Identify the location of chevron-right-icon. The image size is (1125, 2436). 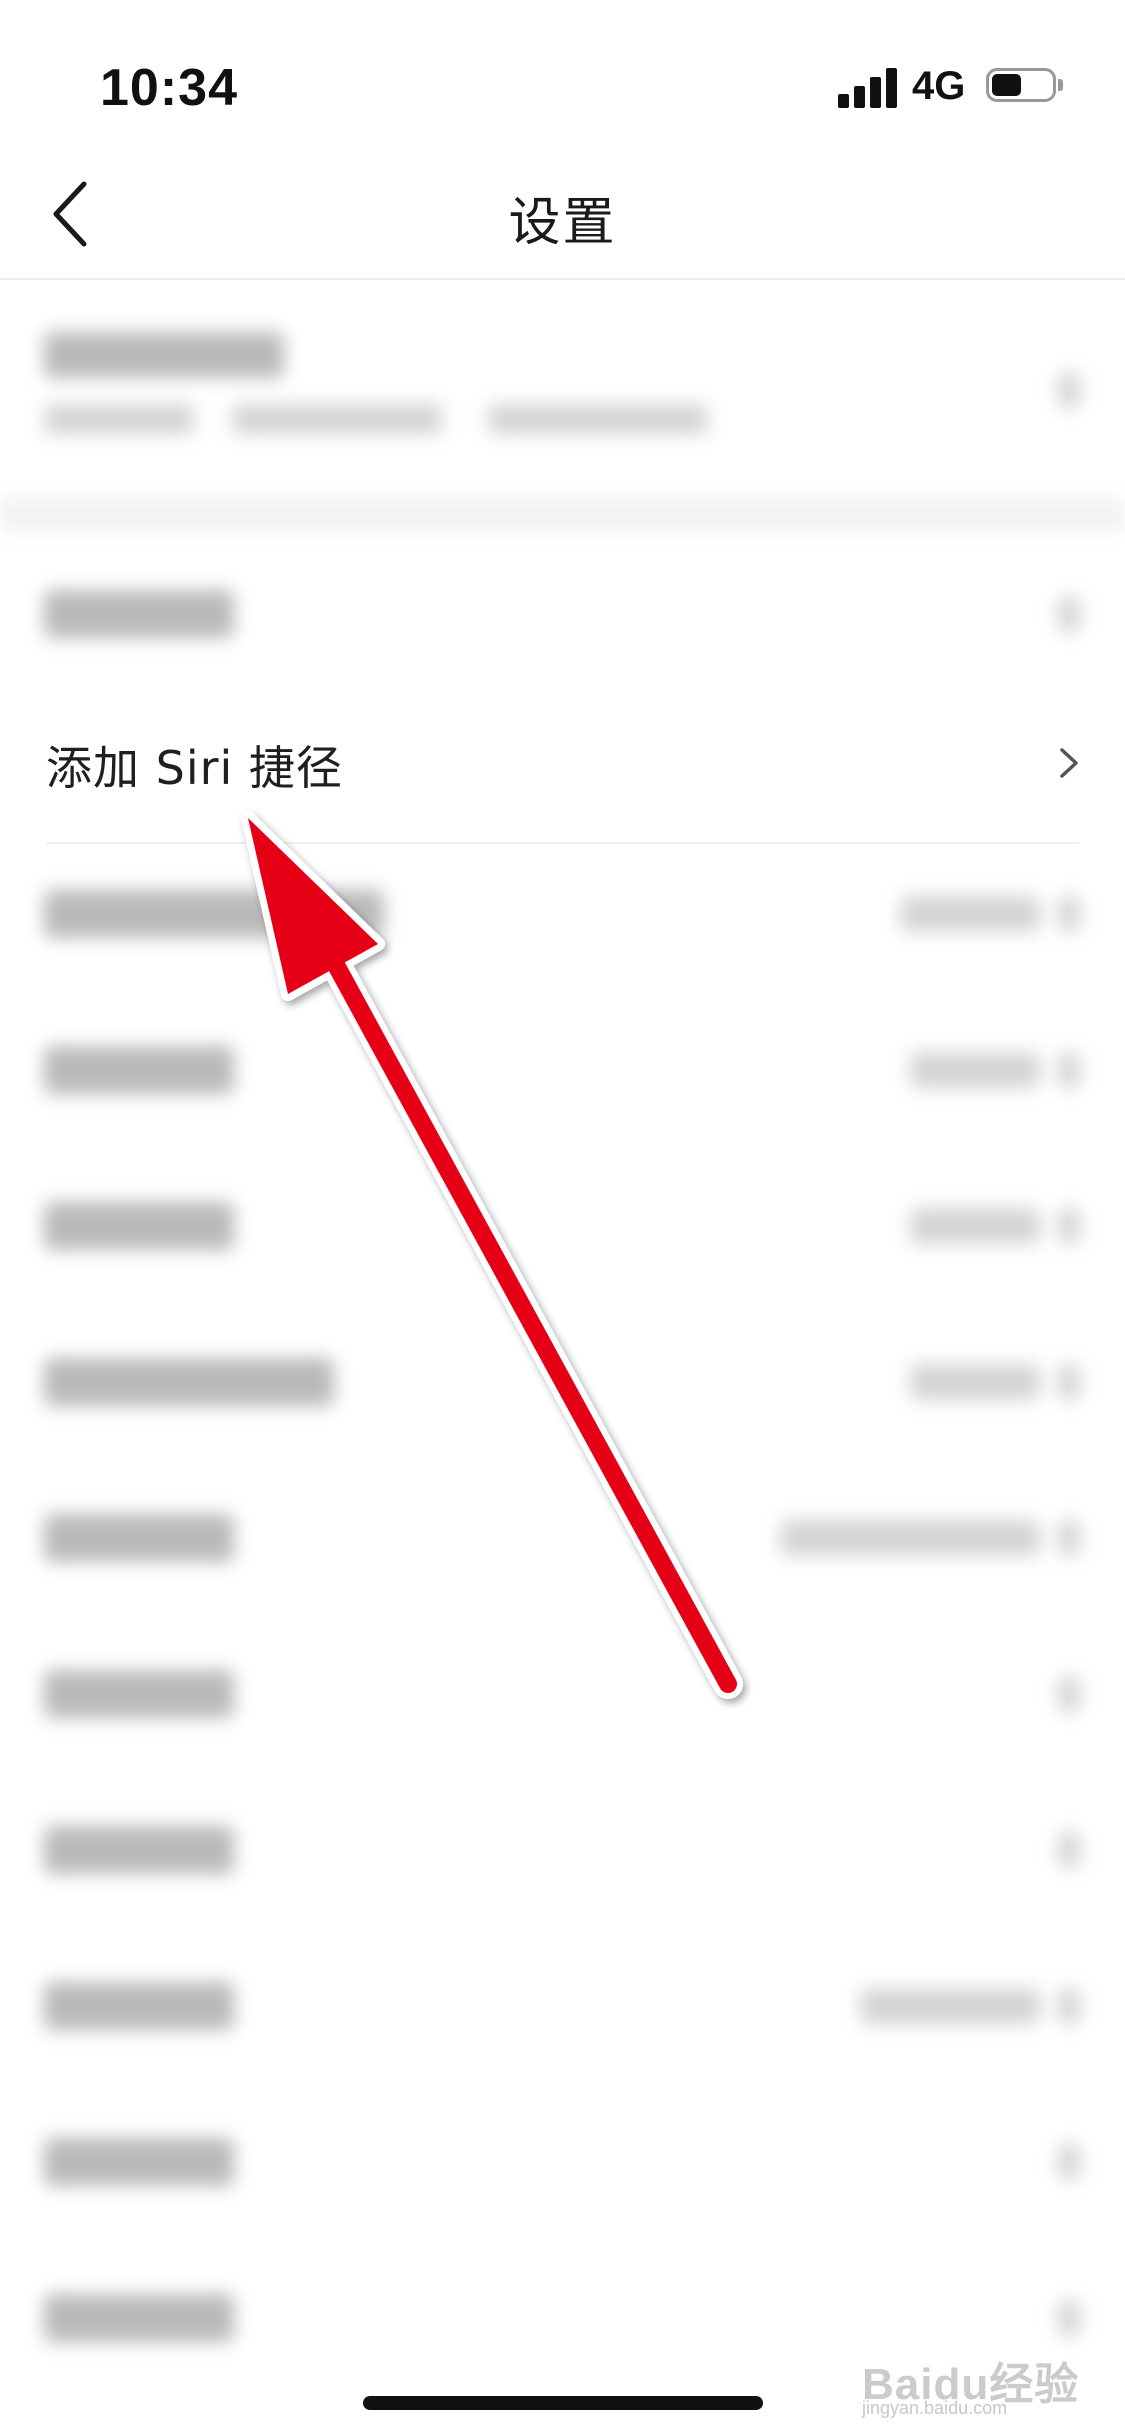
(1069, 763).